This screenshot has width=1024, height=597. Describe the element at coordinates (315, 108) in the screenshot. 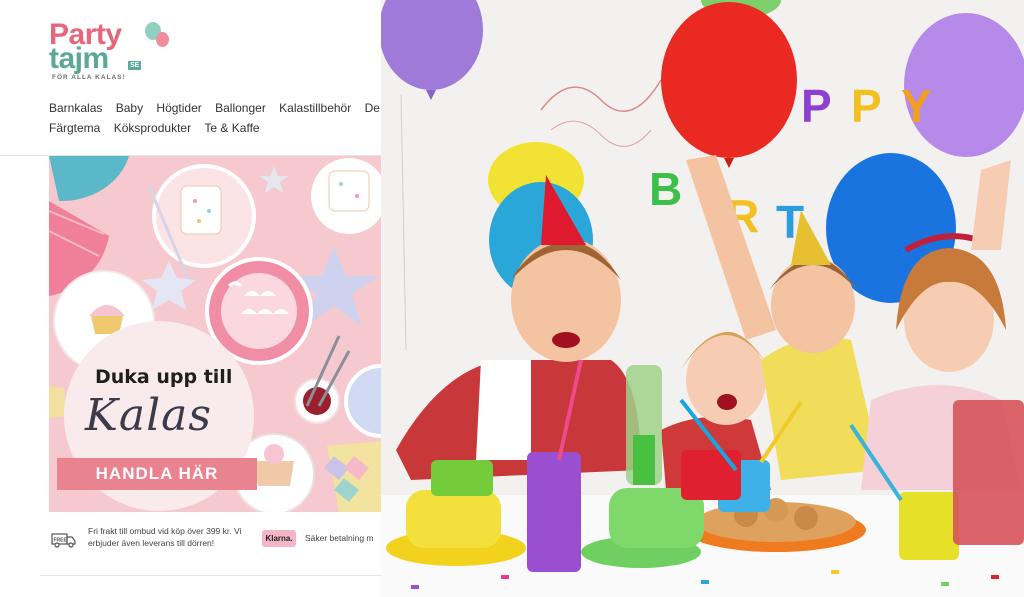

I see `nav-item-kalastillbehor: Kalastillbehör` at that location.